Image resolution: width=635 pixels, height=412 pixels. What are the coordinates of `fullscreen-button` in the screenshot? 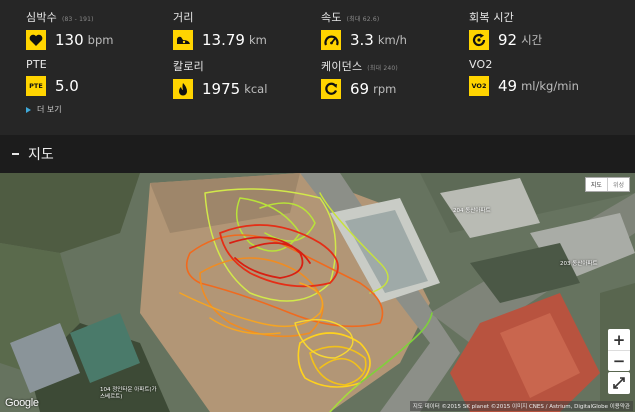 It's located at (619, 383).